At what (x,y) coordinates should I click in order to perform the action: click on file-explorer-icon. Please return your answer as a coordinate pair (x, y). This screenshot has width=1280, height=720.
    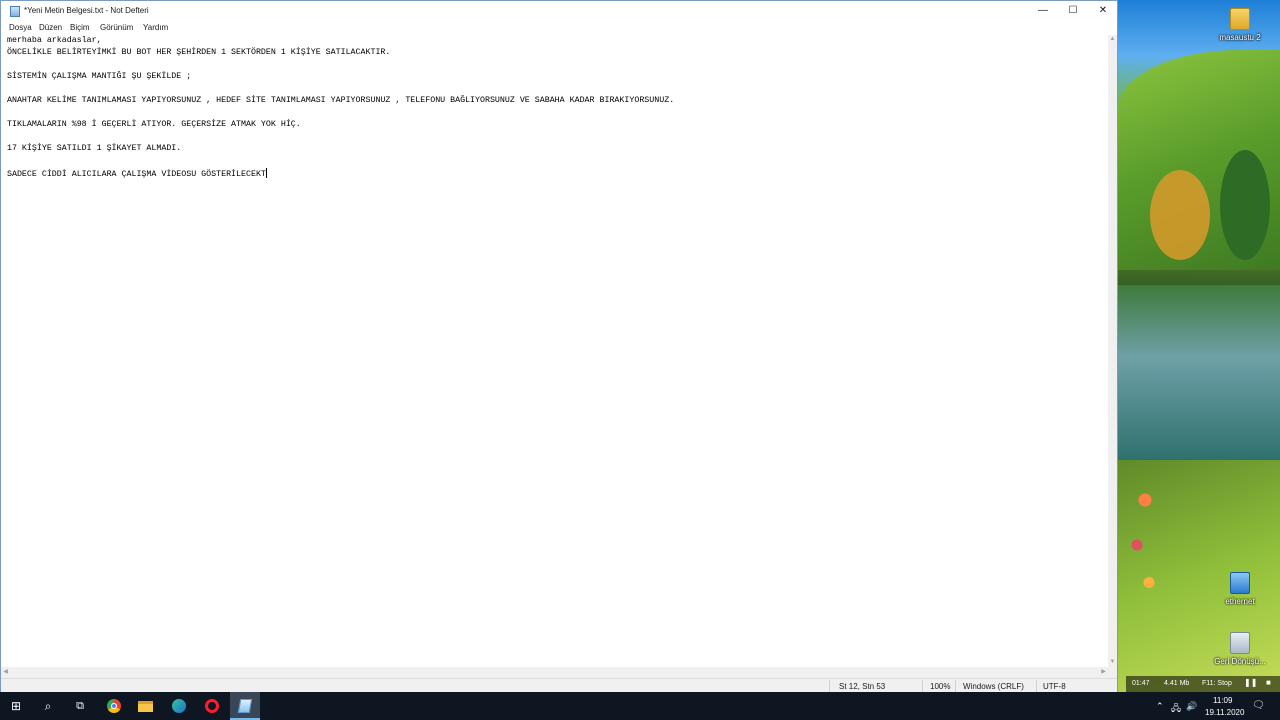
    Looking at the image, I should click on (146, 706).